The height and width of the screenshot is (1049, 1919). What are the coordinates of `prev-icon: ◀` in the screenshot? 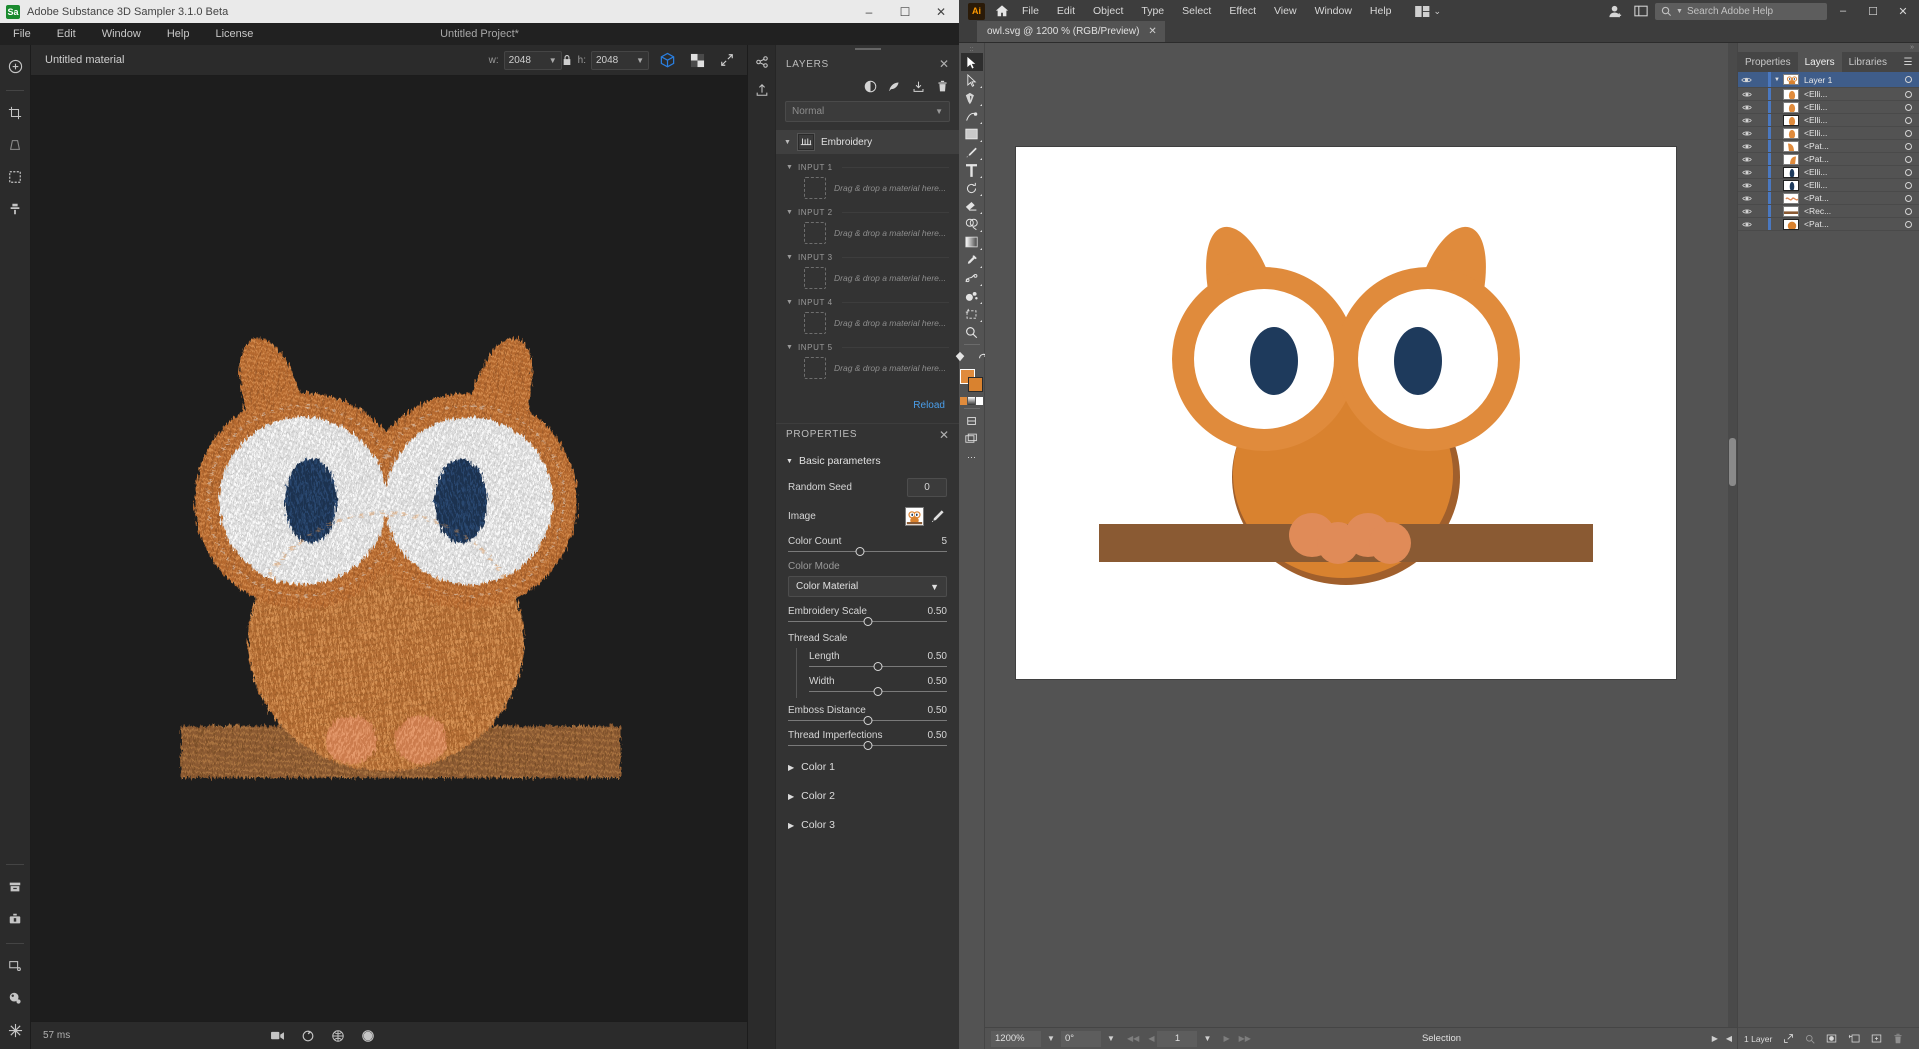 It's located at (1729, 1038).